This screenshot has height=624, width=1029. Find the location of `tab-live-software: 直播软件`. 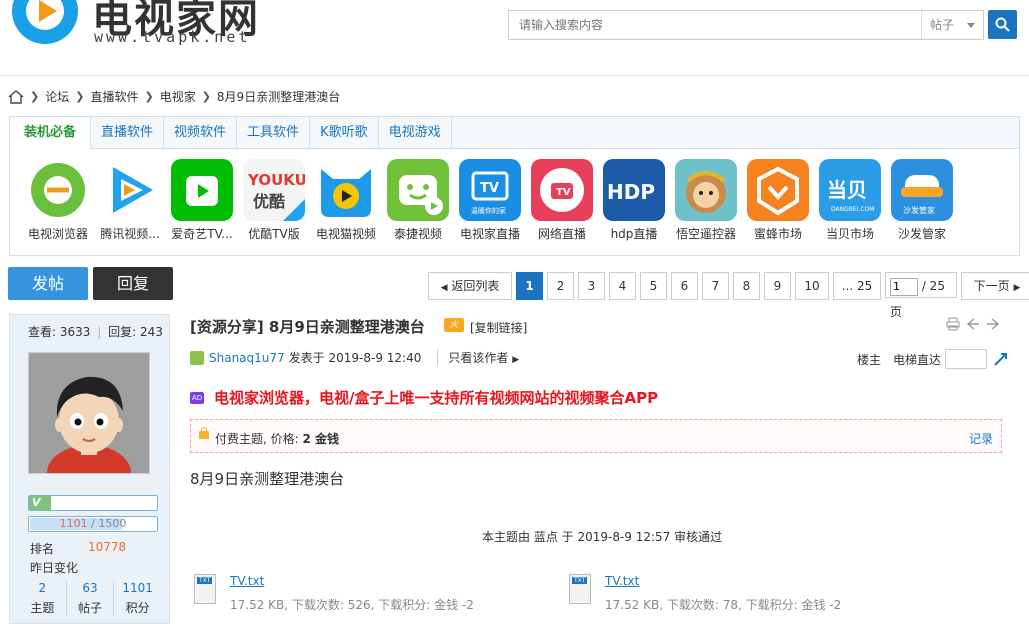

tab-live-software: 直播软件 is located at coordinates (128, 132).